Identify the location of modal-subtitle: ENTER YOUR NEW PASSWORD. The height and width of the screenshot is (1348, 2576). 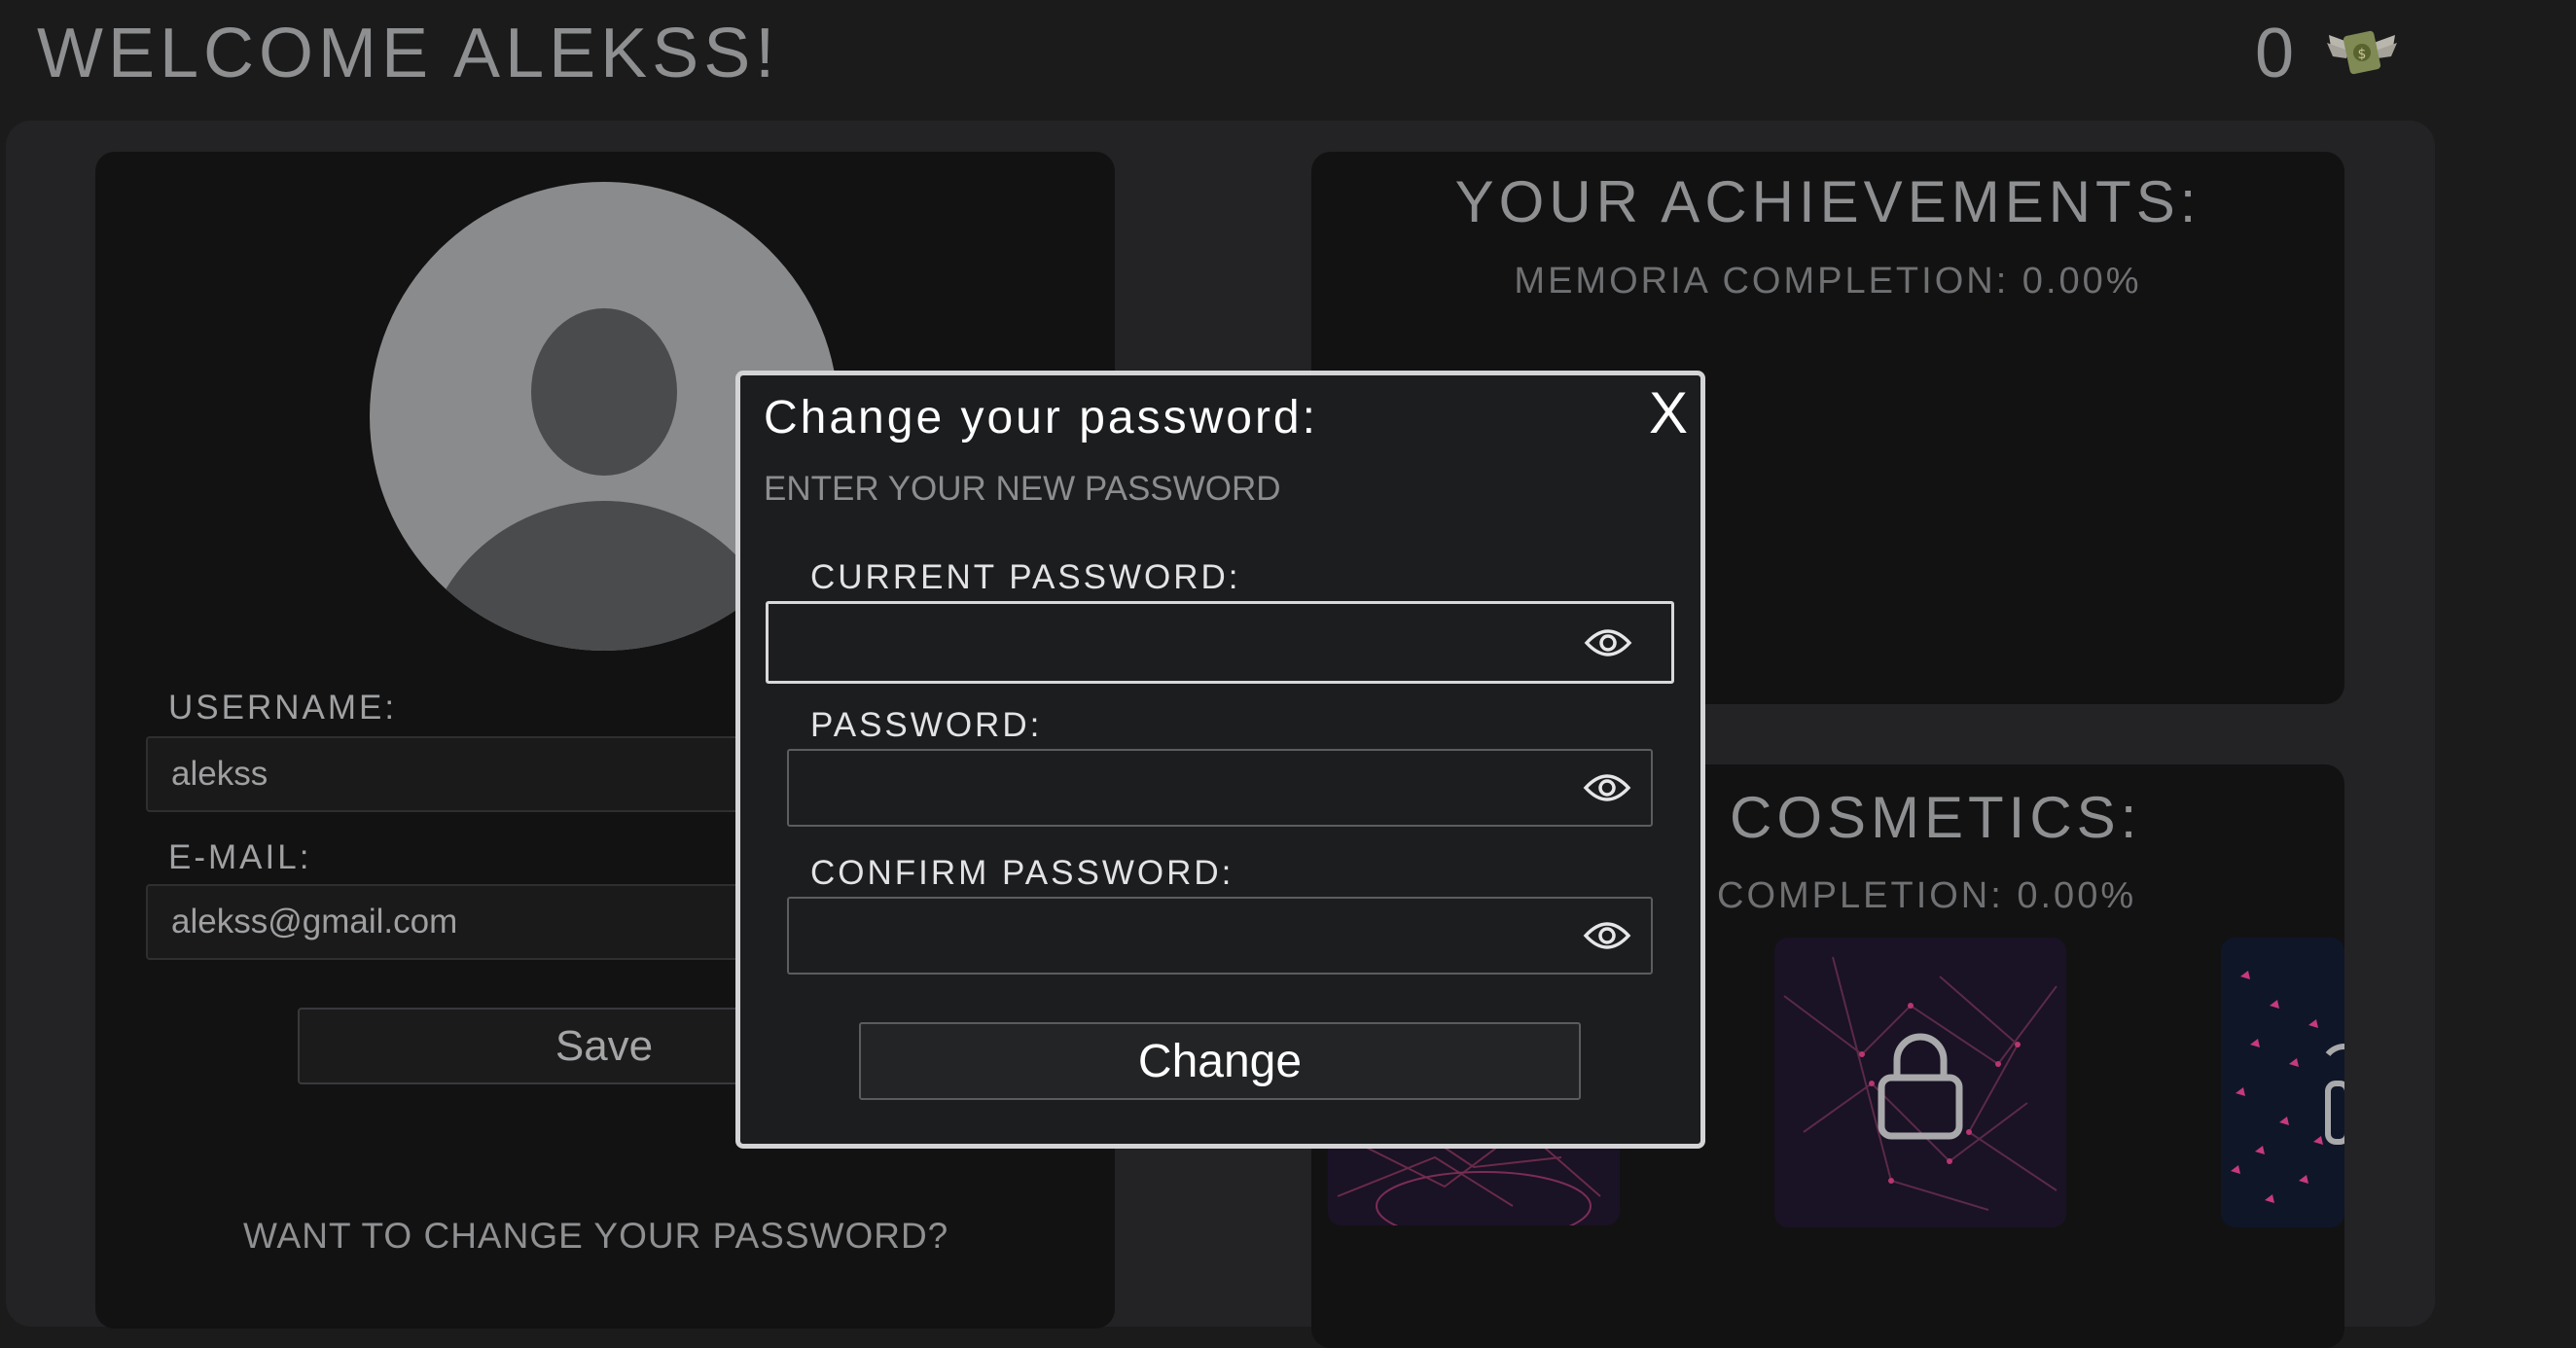
(1023, 489).